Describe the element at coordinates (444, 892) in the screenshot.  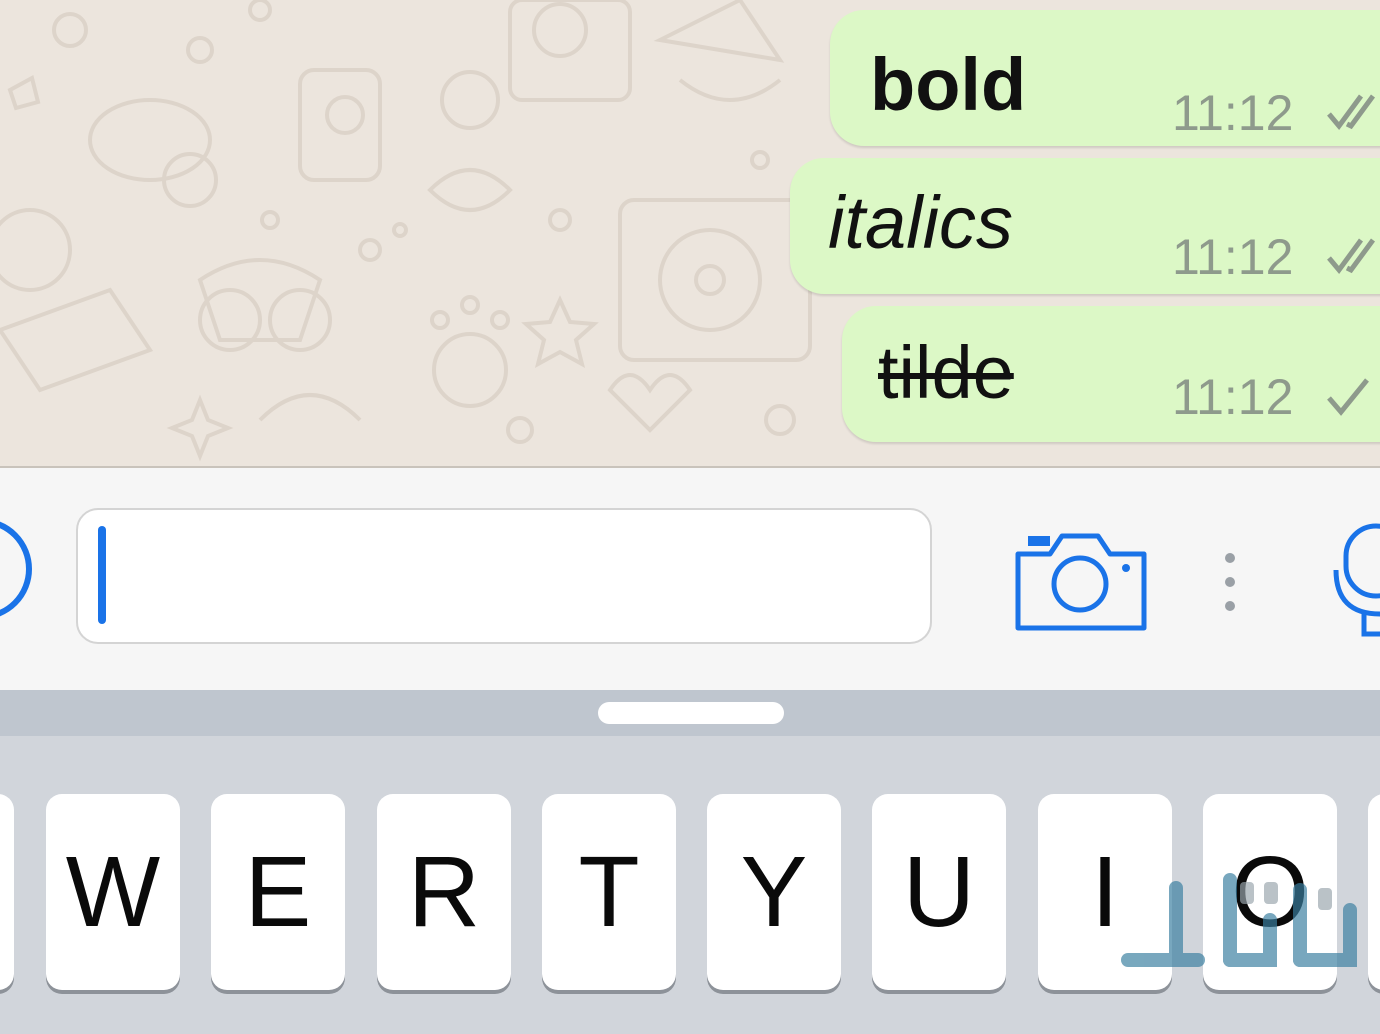
I see `key-r: R` at that location.